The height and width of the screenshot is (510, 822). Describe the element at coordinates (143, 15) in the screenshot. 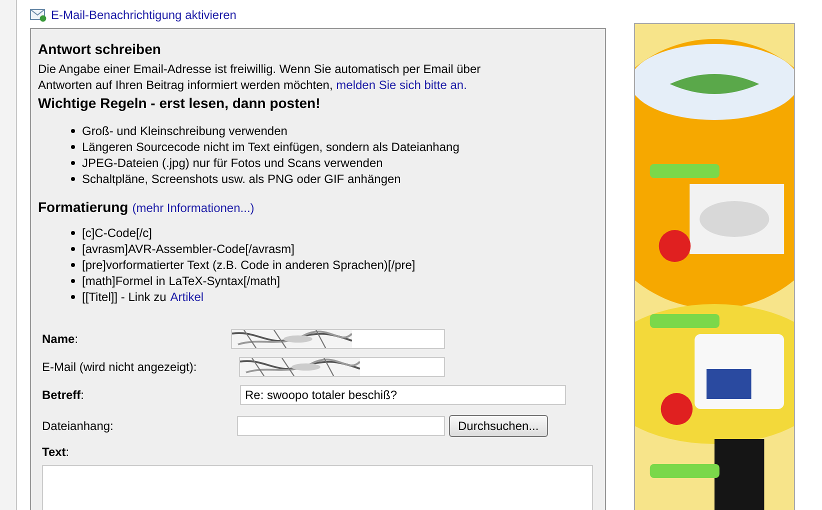

I see `notify-link: E-Mail-Benachrichtigung aktivieren` at that location.